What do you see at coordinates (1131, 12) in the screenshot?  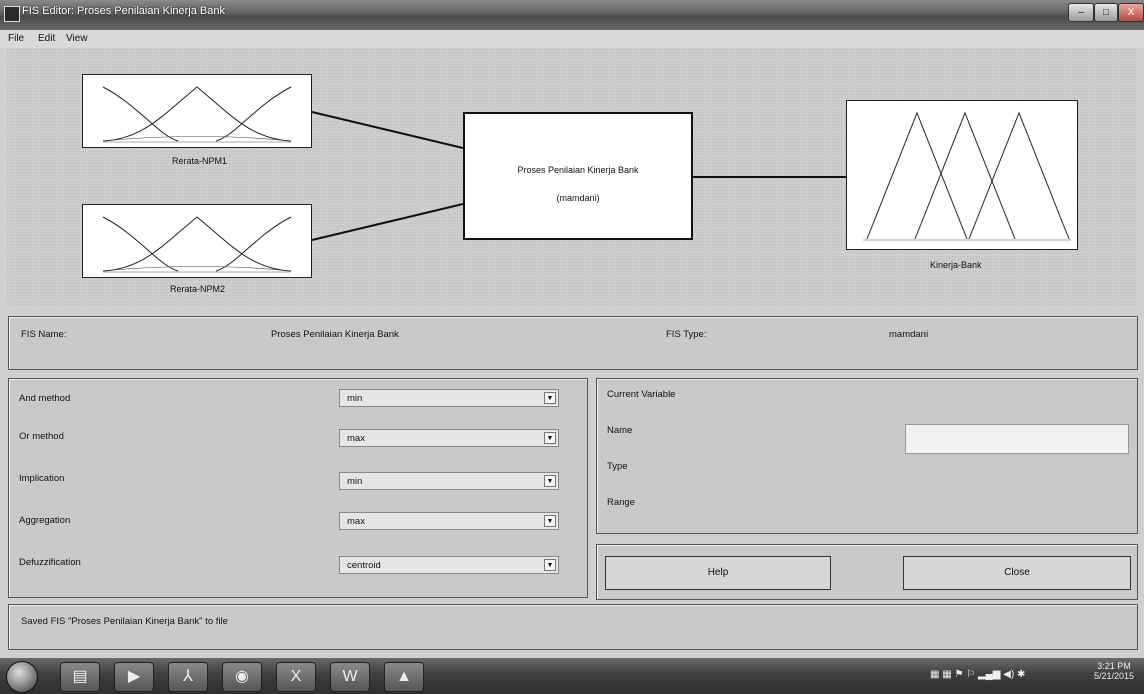 I see `close-window-button: X` at bounding box center [1131, 12].